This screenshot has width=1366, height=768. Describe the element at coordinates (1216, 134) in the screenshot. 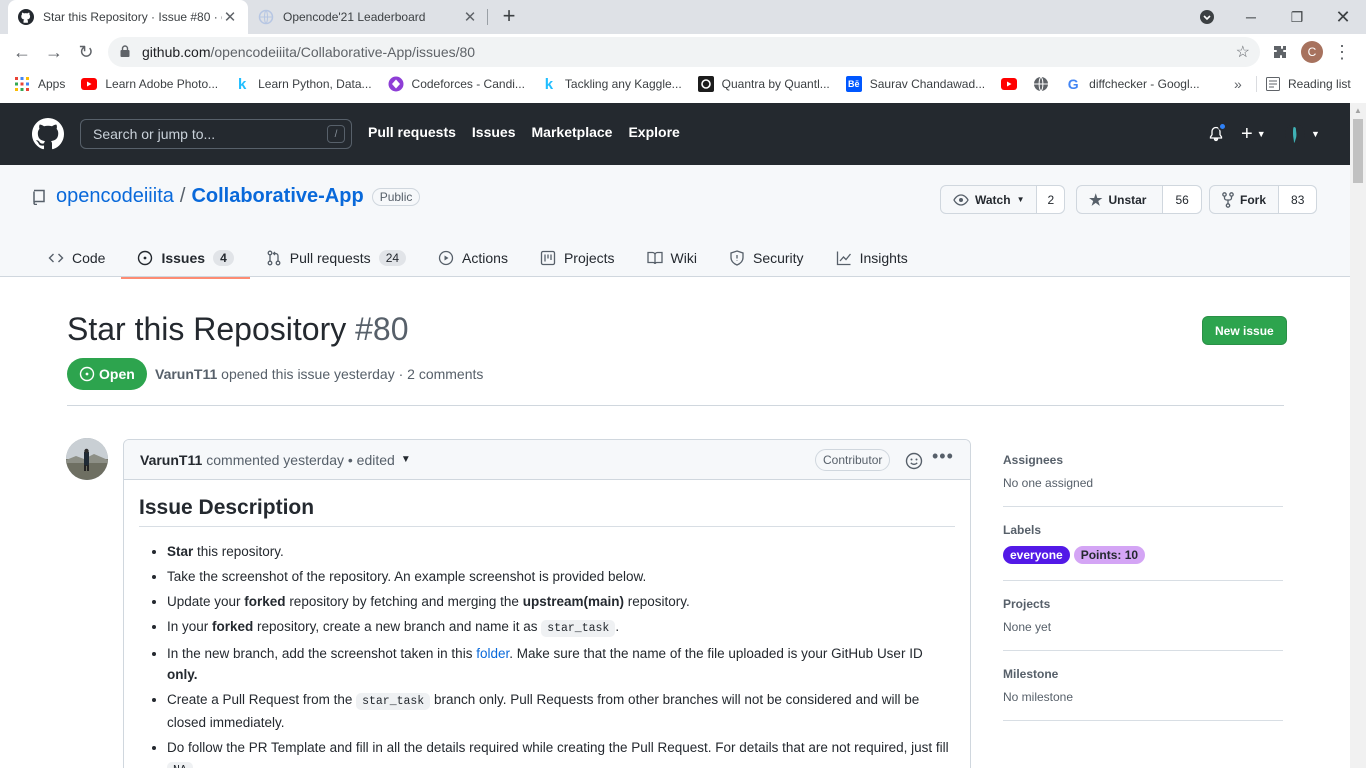

I see `bell-icon` at that location.